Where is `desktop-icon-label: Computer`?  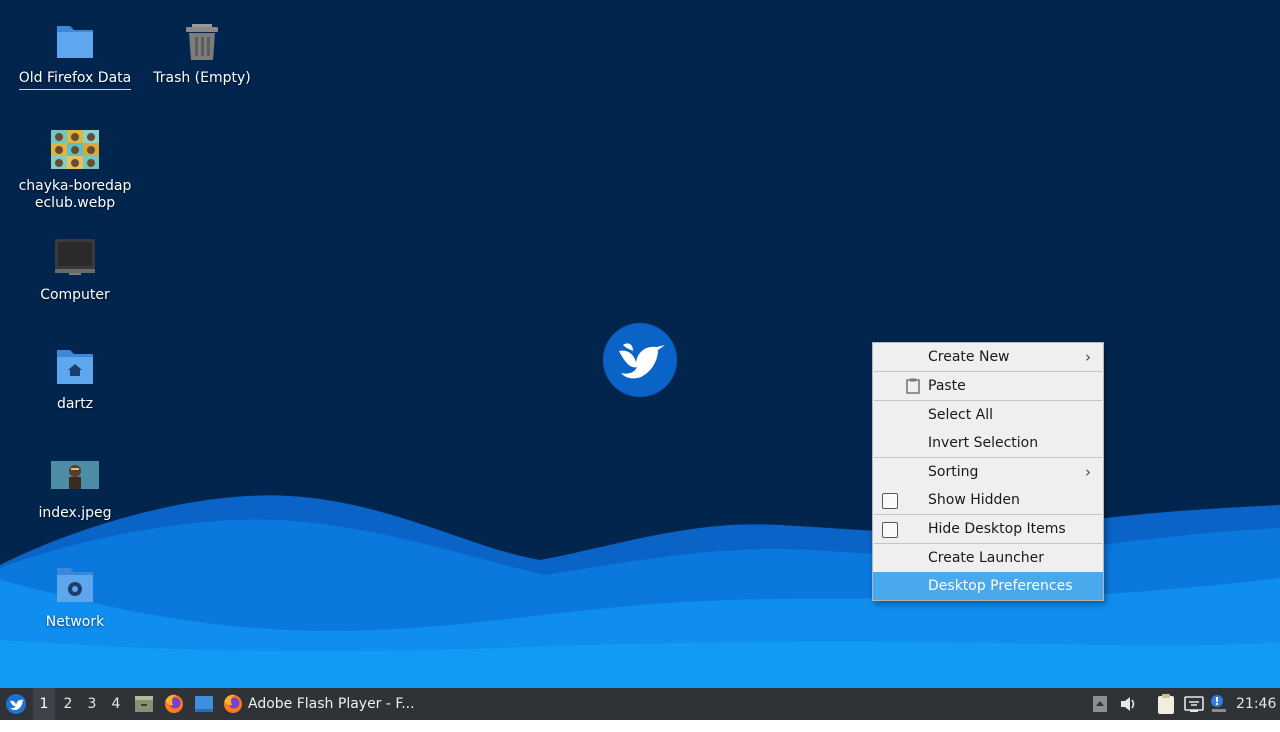 desktop-icon-label: Computer is located at coordinates (75, 295).